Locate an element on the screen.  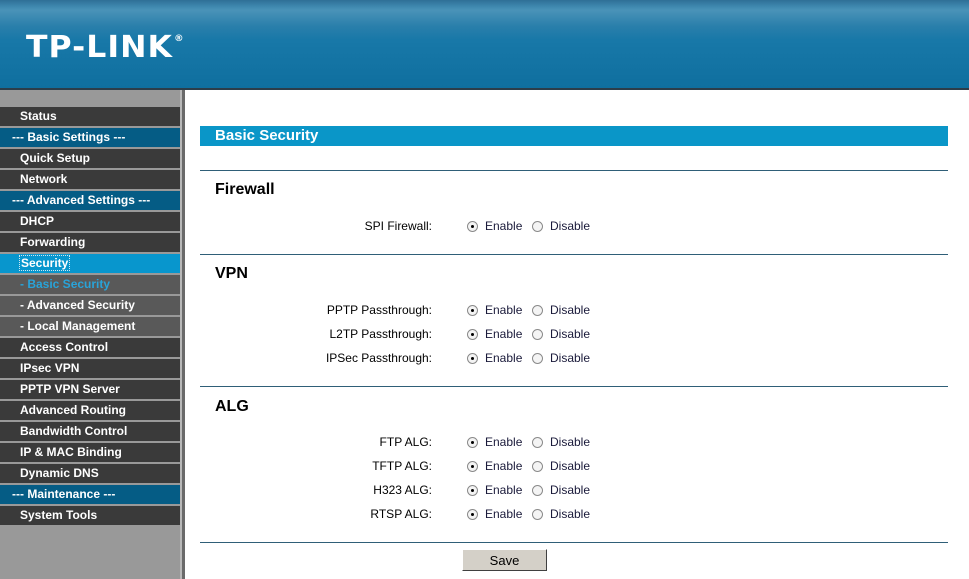
setting-row-ipsec-passthrough: IPSec Passthrough: Enable Disable is located at coordinates (577, 358).